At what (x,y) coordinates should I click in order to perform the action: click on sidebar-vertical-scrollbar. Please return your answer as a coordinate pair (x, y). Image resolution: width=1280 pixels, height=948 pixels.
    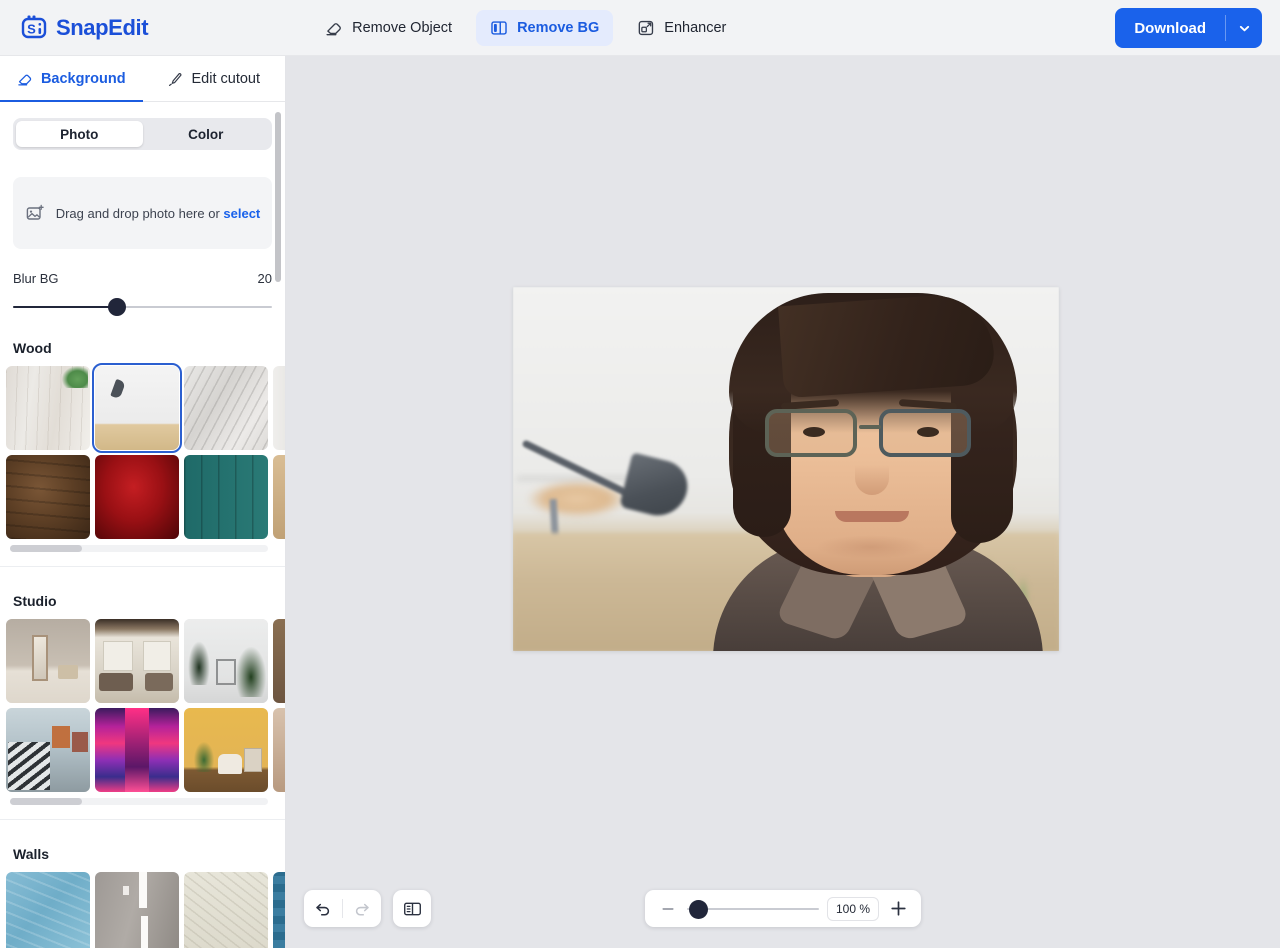
    Looking at the image, I should click on (278, 197).